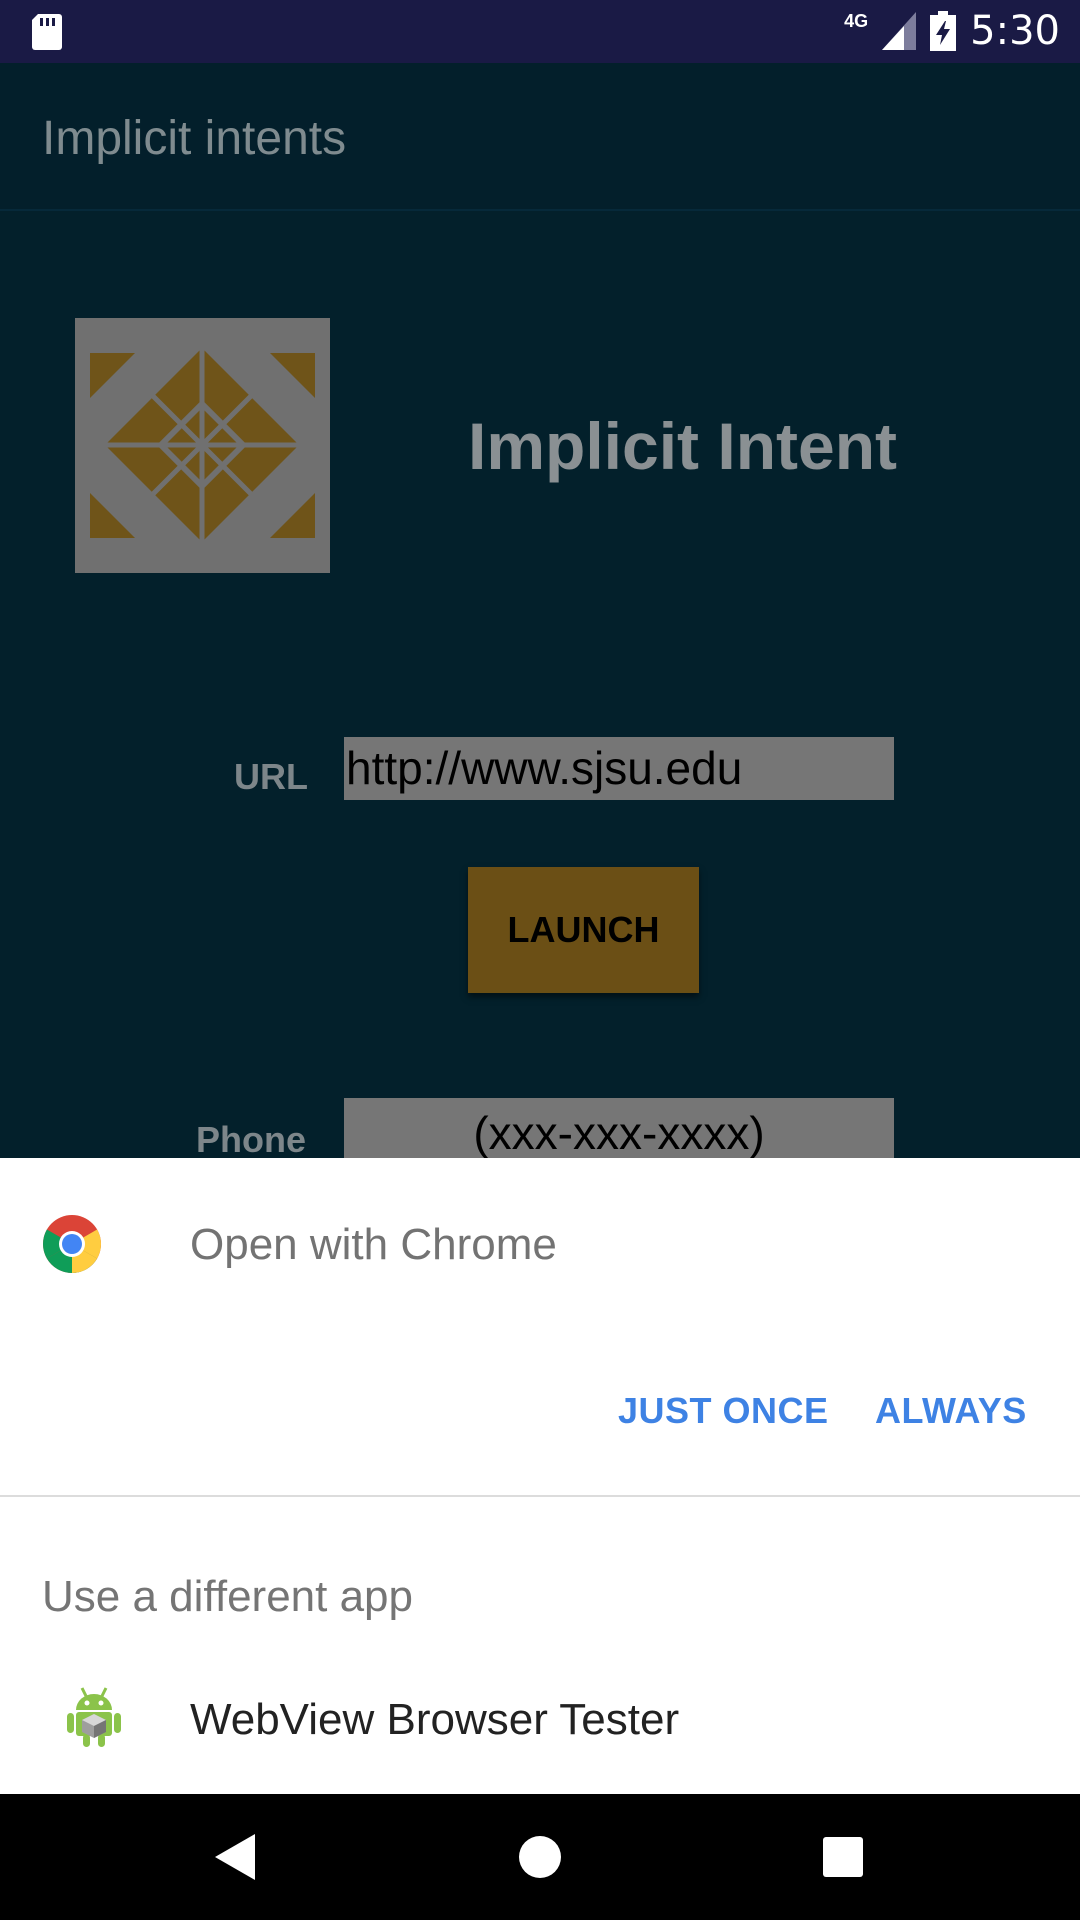 The width and height of the screenshot is (1080, 1920). Describe the element at coordinates (227, 1596) in the screenshot. I see `other-apps-header: Use a different app` at that location.